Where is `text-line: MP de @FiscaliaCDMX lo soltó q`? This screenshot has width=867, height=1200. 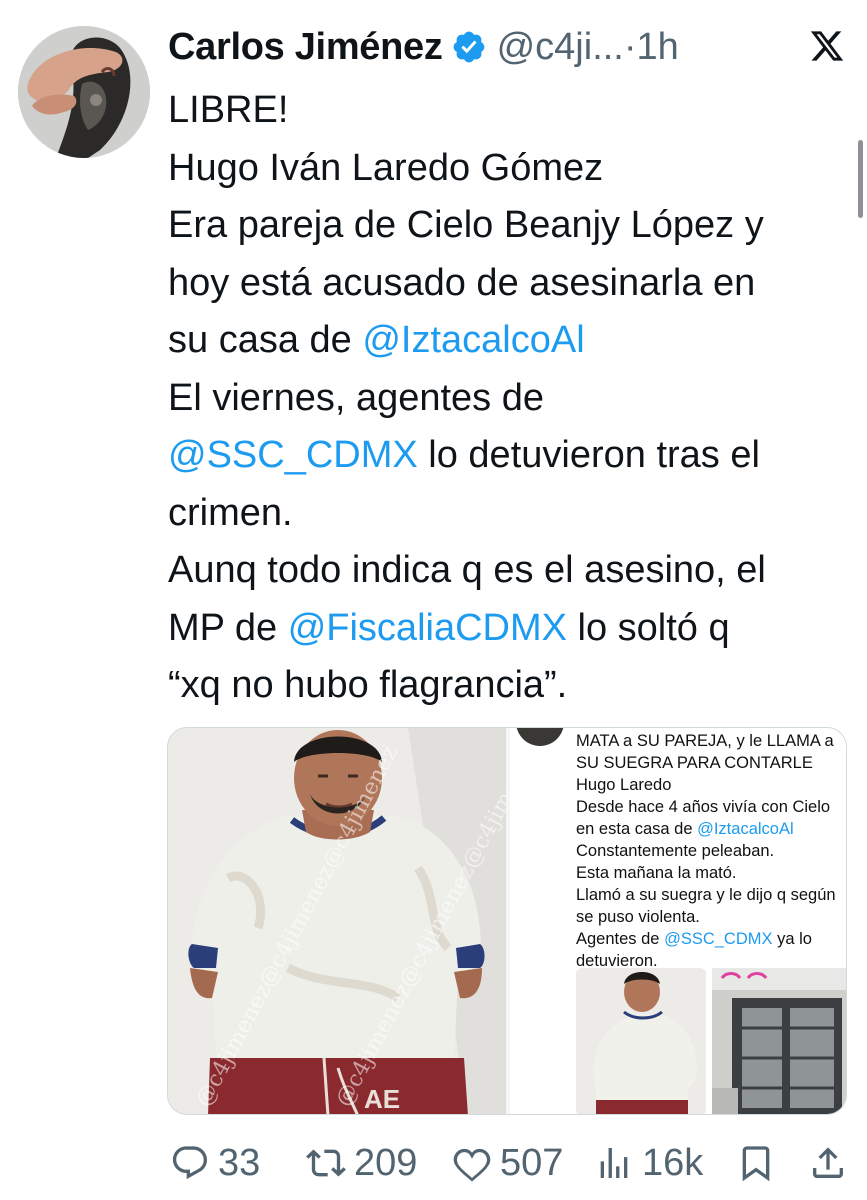
text-line: MP de @FiscaliaCDMX lo soltó q is located at coordinates (503, 629).